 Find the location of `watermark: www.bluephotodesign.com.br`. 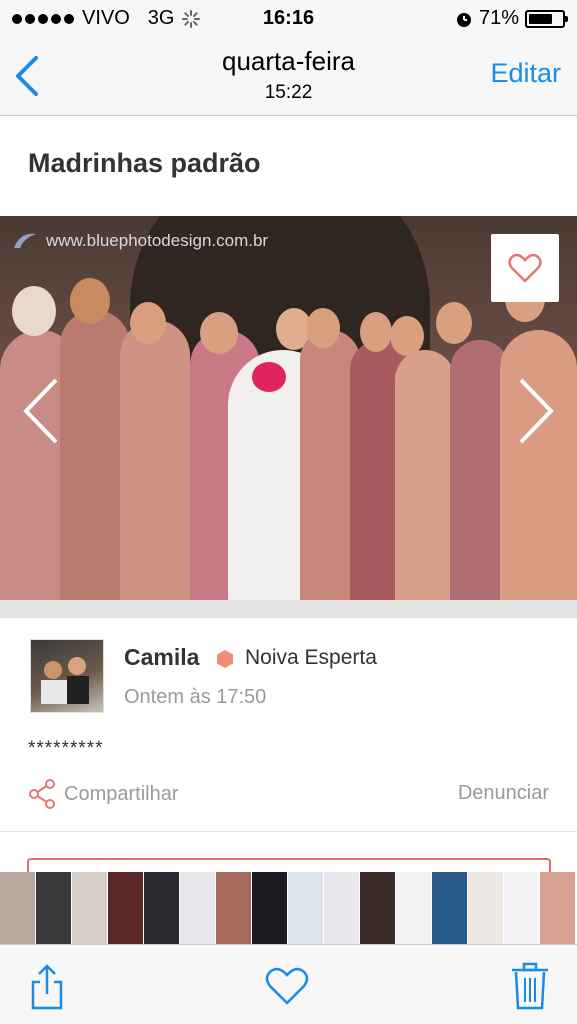

watermark: www.bluephotodesign.com.br is located at coordinates (139, 241).